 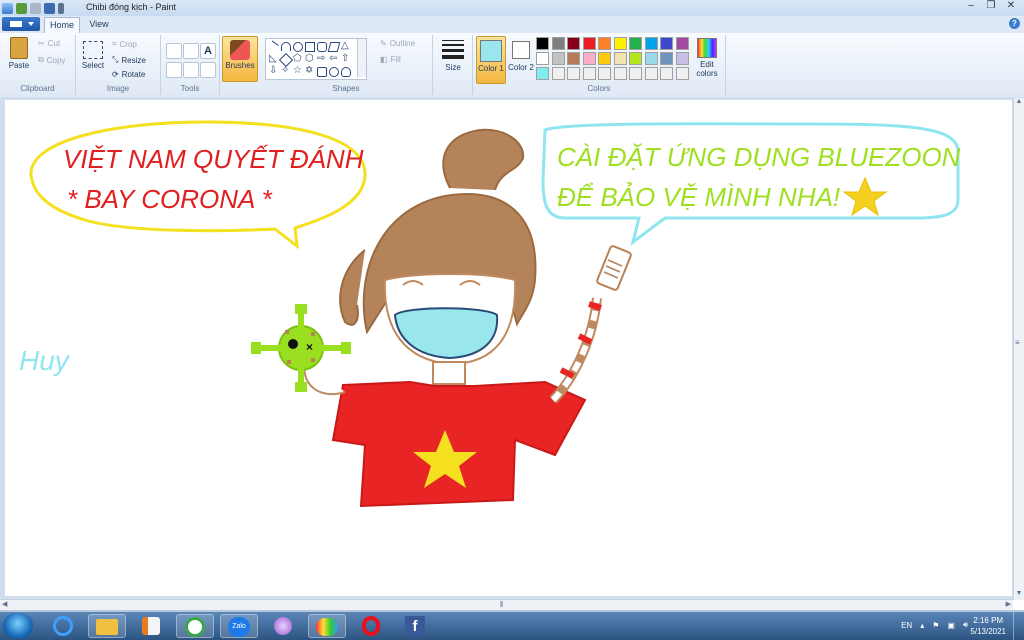 What do you see at coordinates (18, 626) in the screenshot?
I see `start-button` at bounding box center [18, 626].